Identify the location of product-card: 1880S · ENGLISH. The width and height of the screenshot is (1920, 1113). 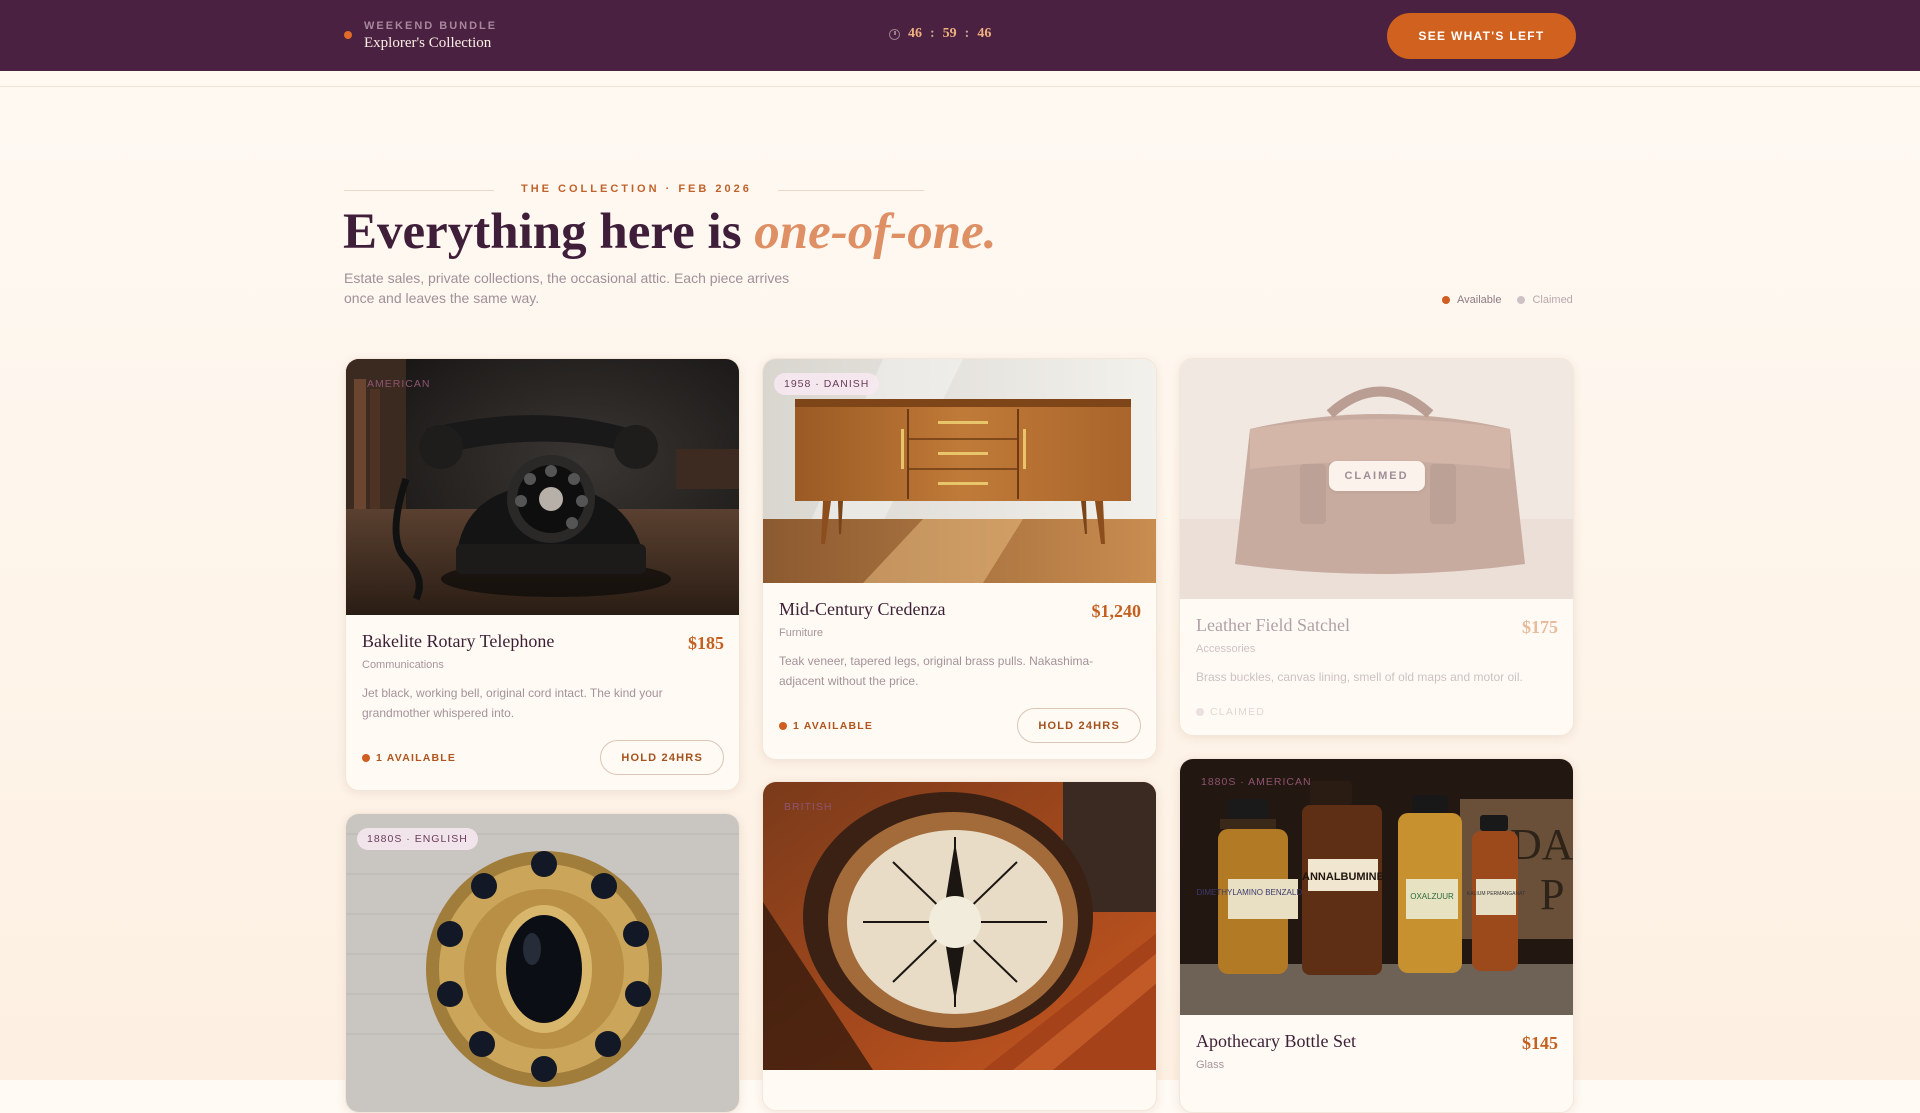
(542, 963).